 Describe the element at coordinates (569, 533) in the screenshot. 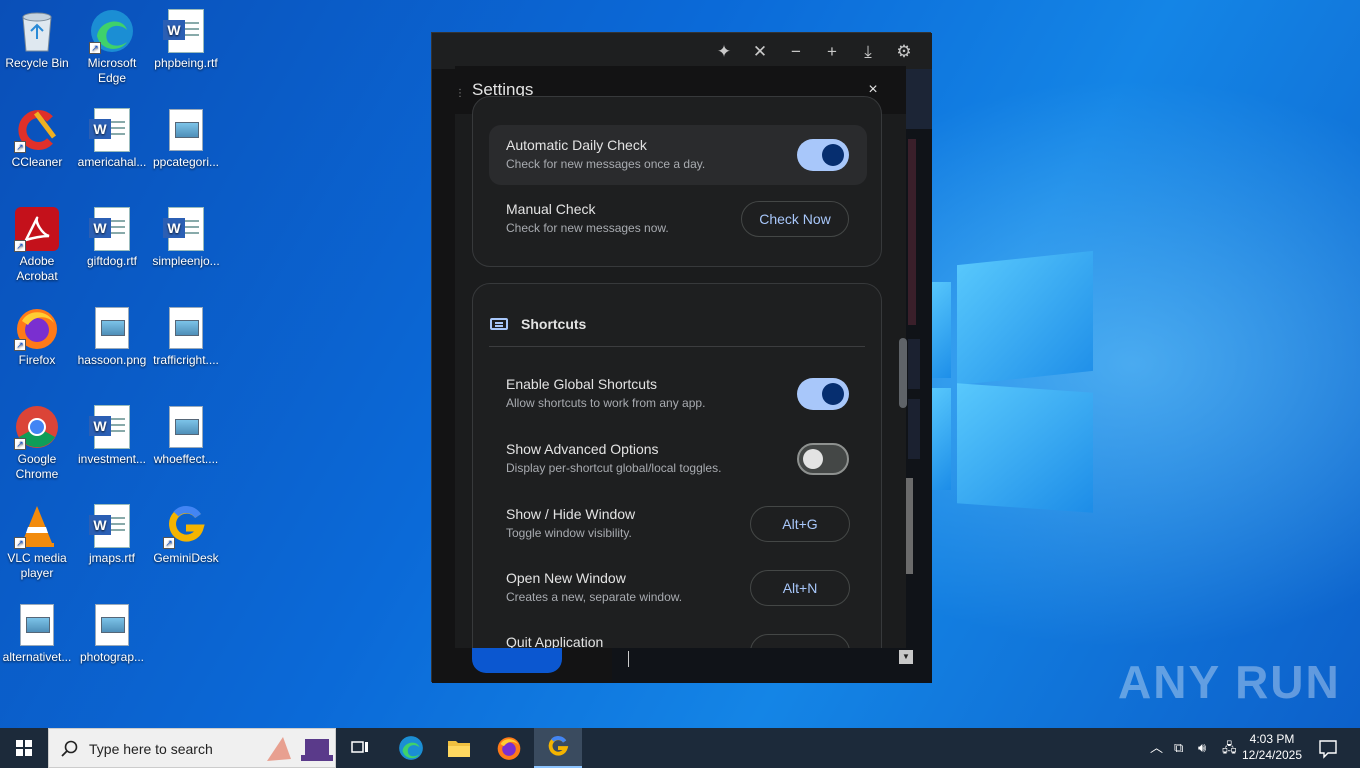

I see `show-hide-window-subtitle: Toggle window visibility.` at that location.